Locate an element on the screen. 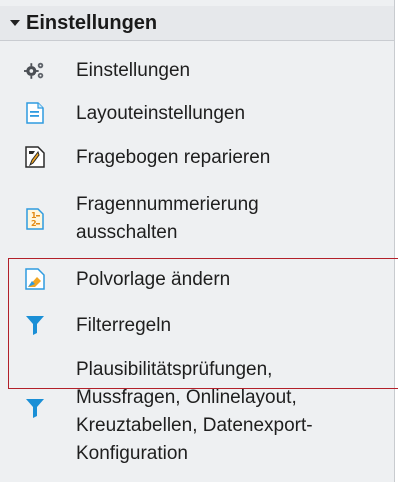  panel-divider is located at coordinates (394, 241).